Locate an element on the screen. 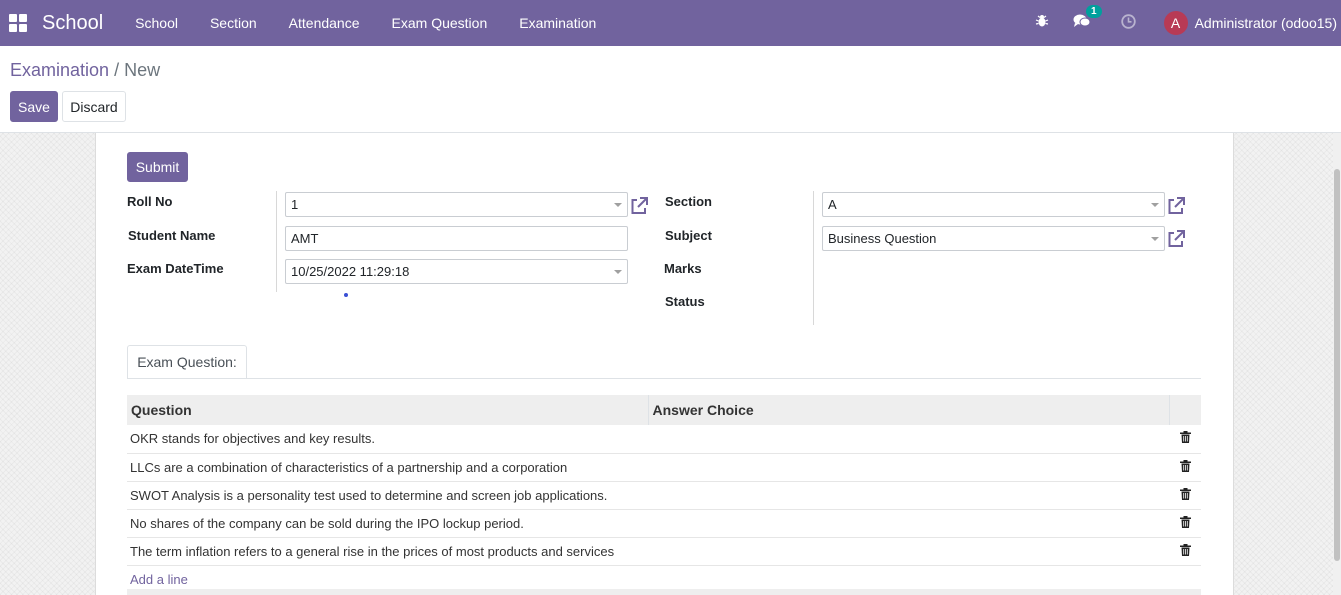 The height and width of the screenshot is (595, 1341). subject-value: Business Question is located at coordinates (882, 238).